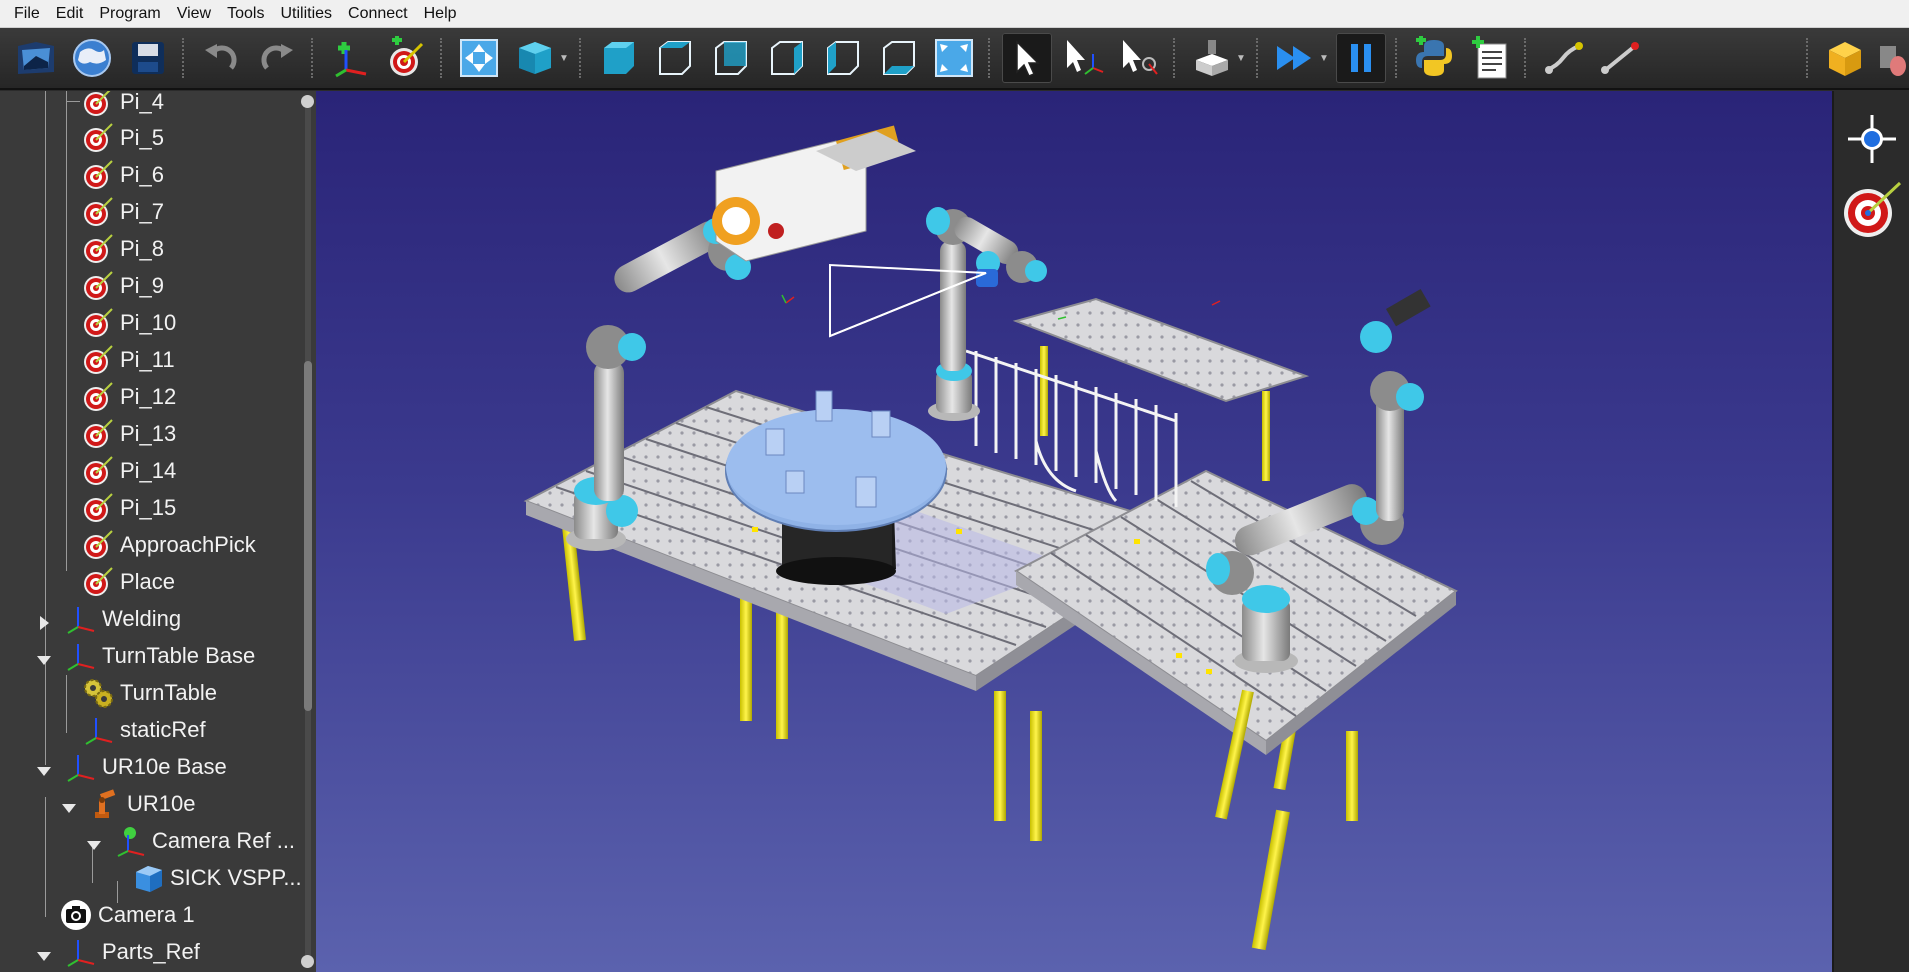 This screenshot has height=972, width=1909. Describe the element at coordinates (123, 174) in the screenshot. I see `tree-item-pi-6: Pi_6` at that location.